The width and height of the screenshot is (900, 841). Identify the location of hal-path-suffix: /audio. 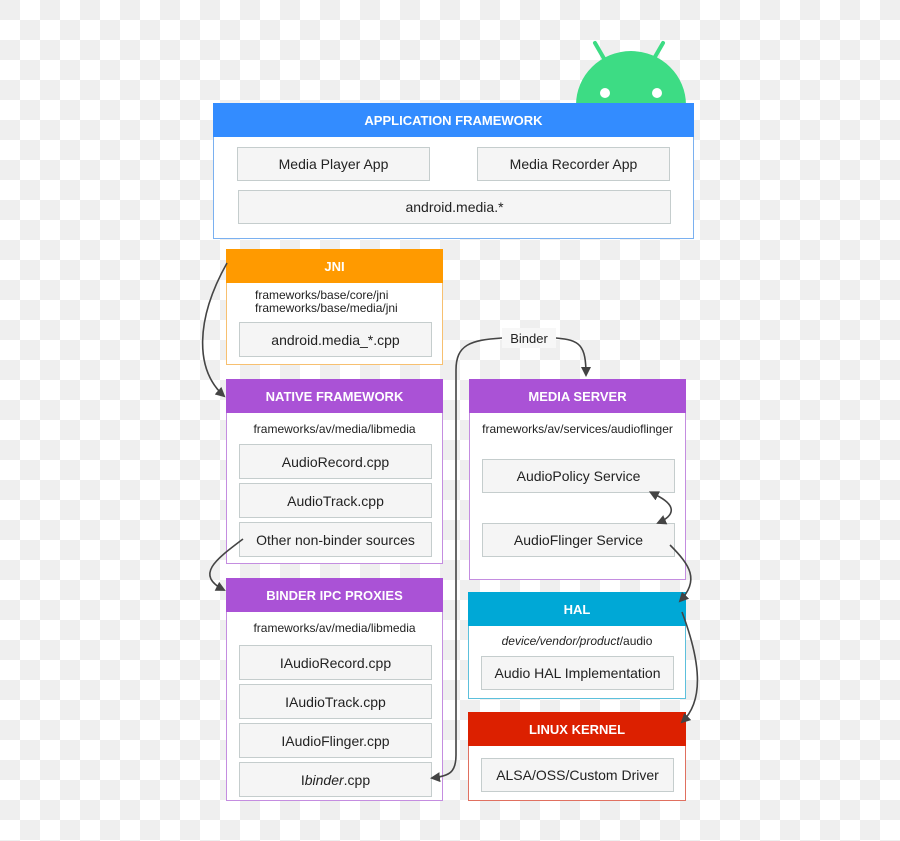
(636, 641).